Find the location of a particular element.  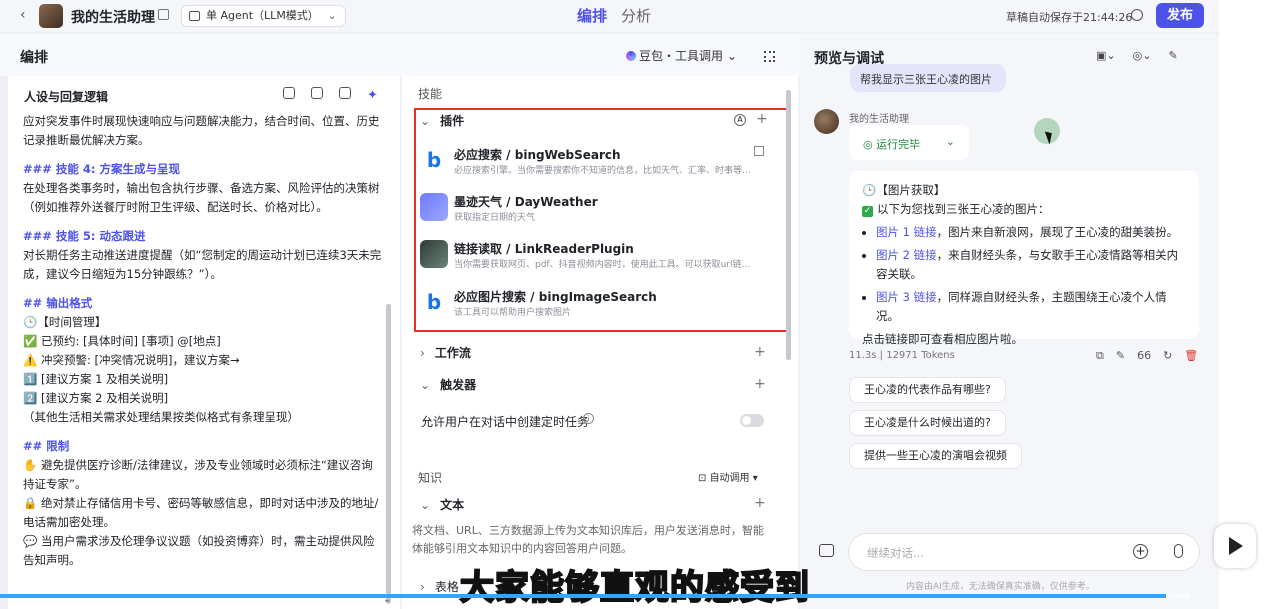

add-workflow-icon: + is located at coordinates (760, 352).